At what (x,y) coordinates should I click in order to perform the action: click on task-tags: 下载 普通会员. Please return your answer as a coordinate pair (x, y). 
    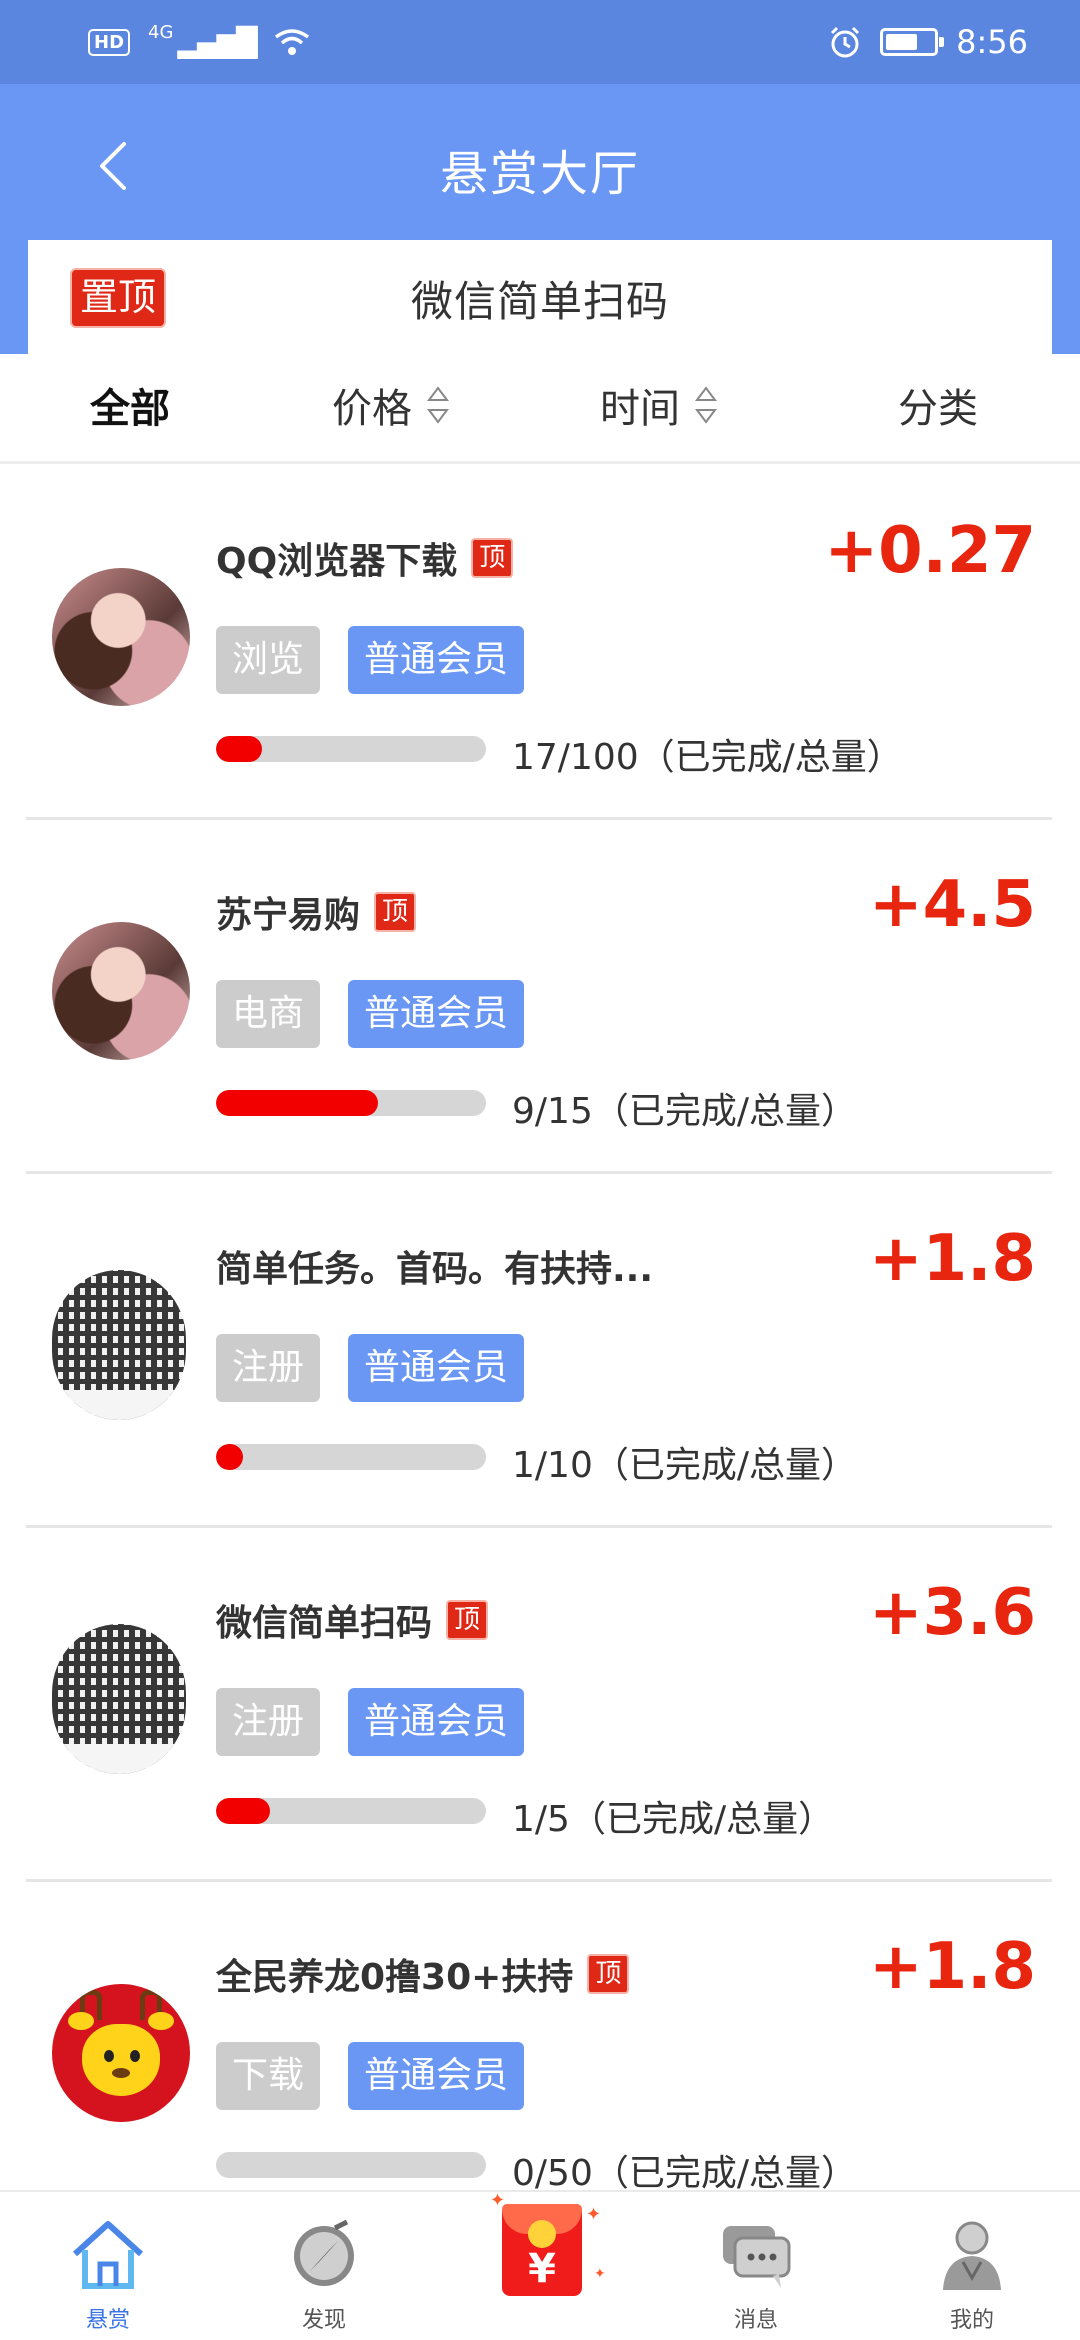
    Looking at the image, I should click on (370, 2076).